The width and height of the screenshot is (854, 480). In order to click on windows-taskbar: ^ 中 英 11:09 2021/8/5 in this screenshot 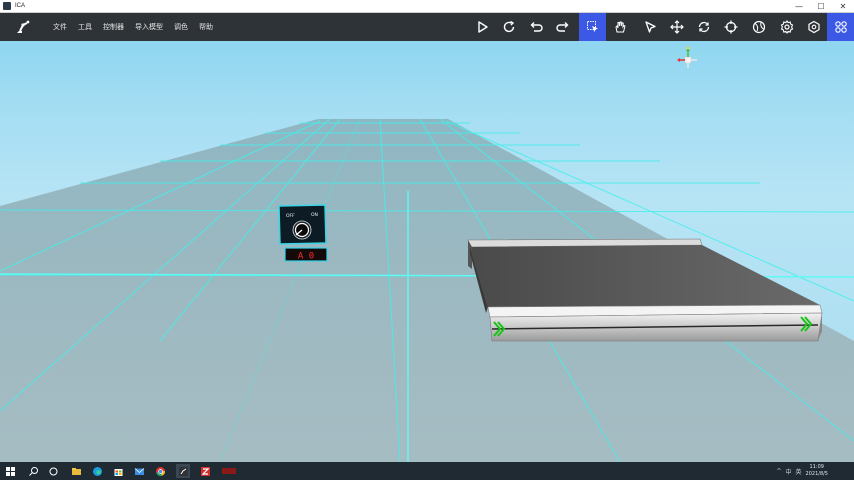, I will do `click(427, 471)`.